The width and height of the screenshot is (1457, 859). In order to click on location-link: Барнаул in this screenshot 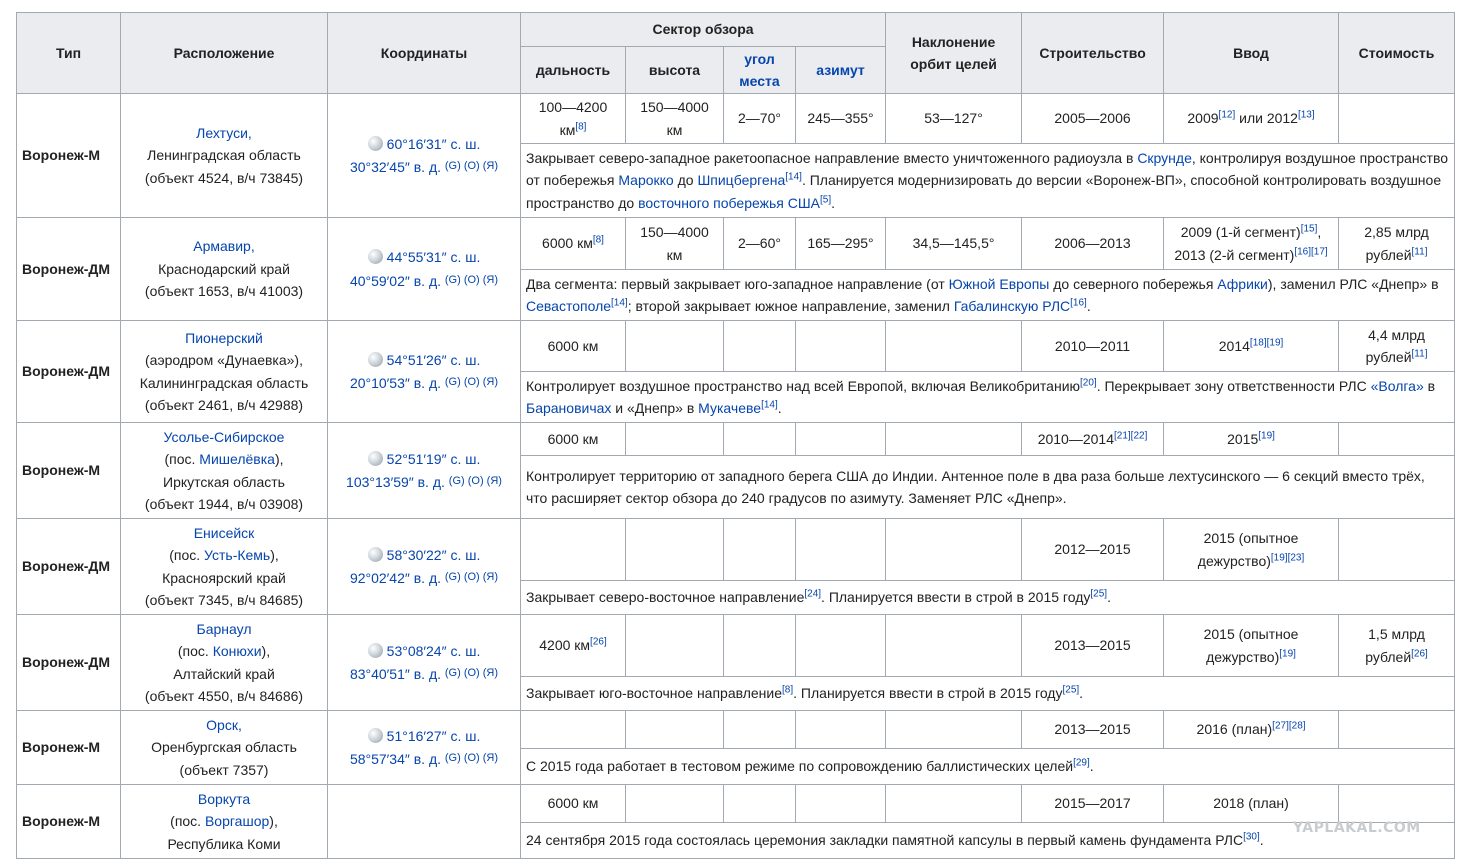, I will do `click(224, 629)`.